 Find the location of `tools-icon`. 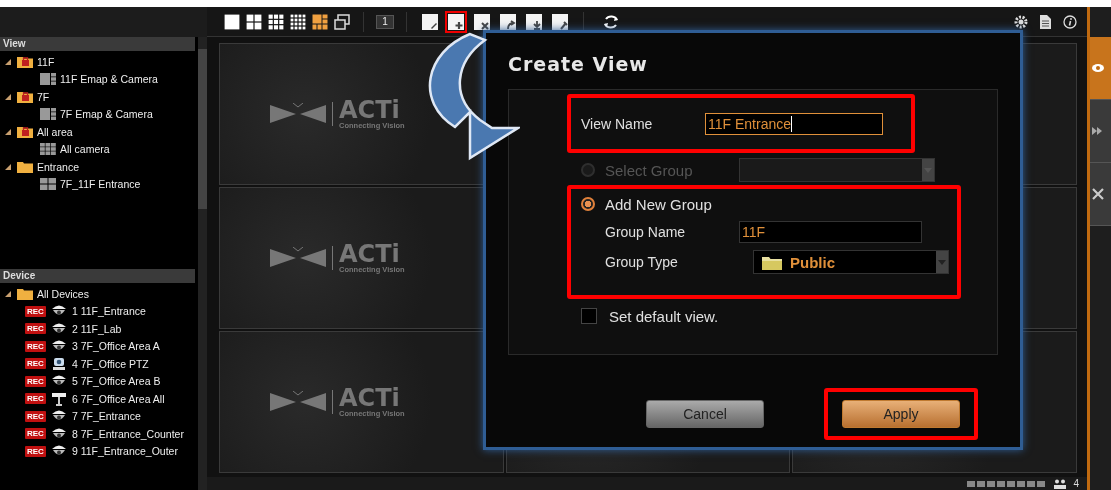

tools-icon is located at coordinates (1098, 194).